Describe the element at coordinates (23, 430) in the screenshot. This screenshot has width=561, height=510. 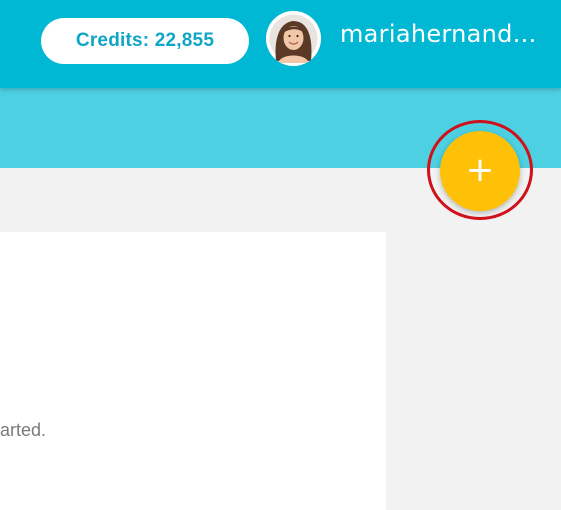
I see `card-partial-text: arted.` at that location.